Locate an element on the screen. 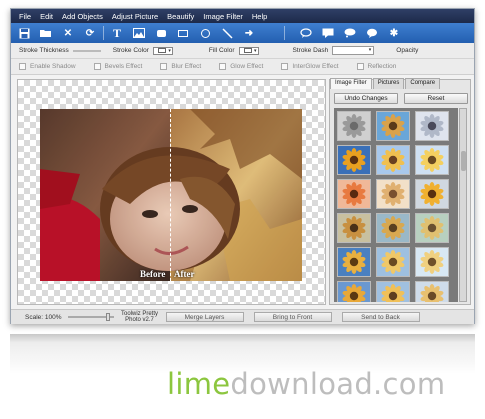 The height and width of the screenshot is (419, 485). bevels-effect-option: Bevels Effect is located at coordinates (118, 66).